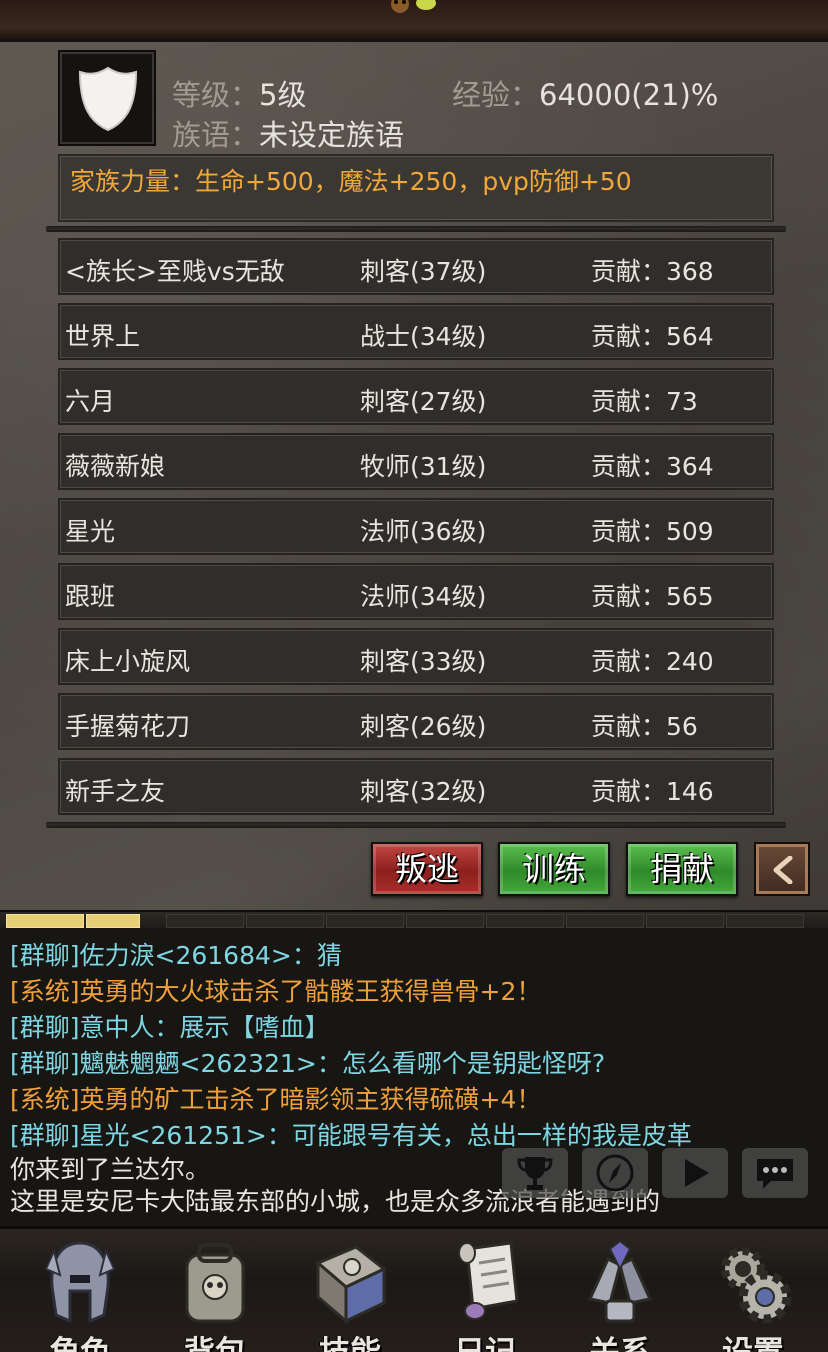  Describe the element at coordinates (128, 726) in the screenshot. I see `member-name: 手握菊花刀` at that location.